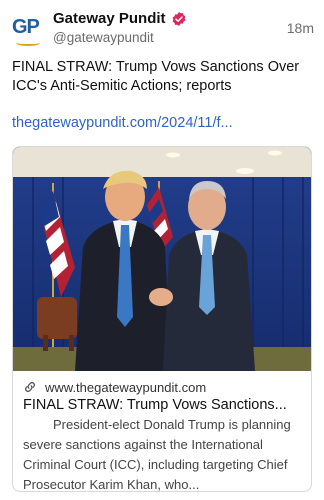  I want to click on verified-badge-icon, so click(178, 18).